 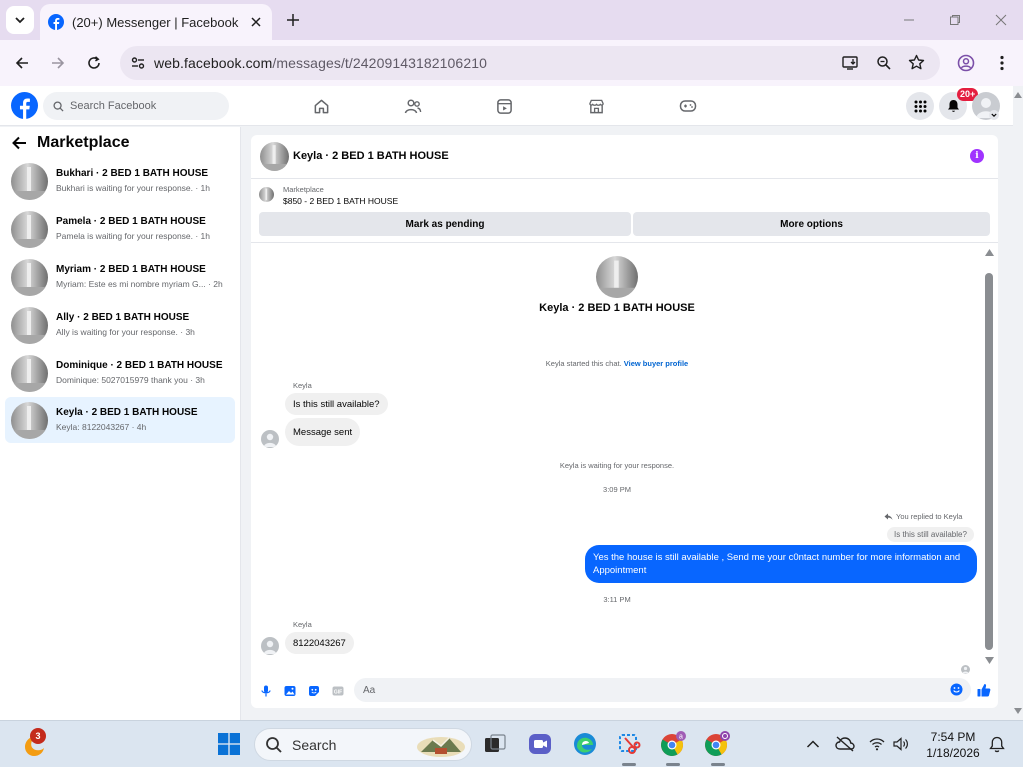 What do you see at coordinates (953, 753) in the screenshot?
I see `clock-date: 1/18/2026` at bounding box center [953, 753].